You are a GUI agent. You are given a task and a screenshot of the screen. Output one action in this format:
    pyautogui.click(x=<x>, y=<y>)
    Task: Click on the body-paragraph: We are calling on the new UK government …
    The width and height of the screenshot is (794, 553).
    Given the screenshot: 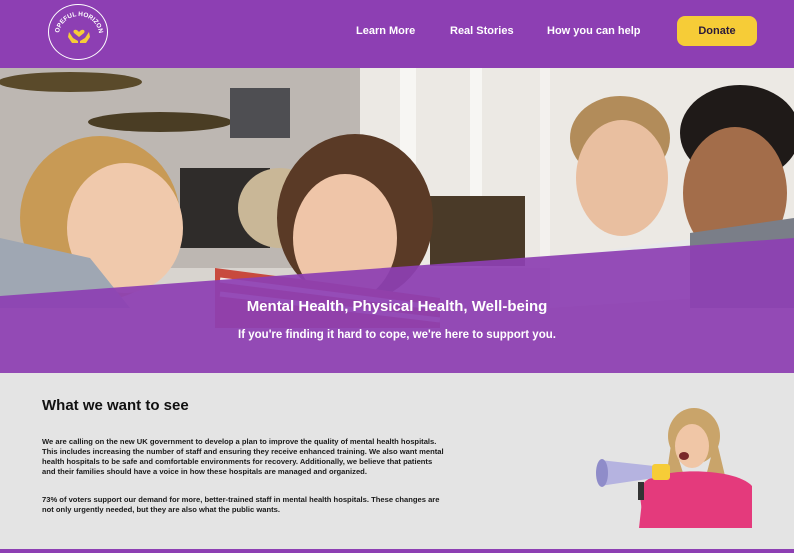 What is the action you would take?
    pyautogui.click(x=243, y=456)
    